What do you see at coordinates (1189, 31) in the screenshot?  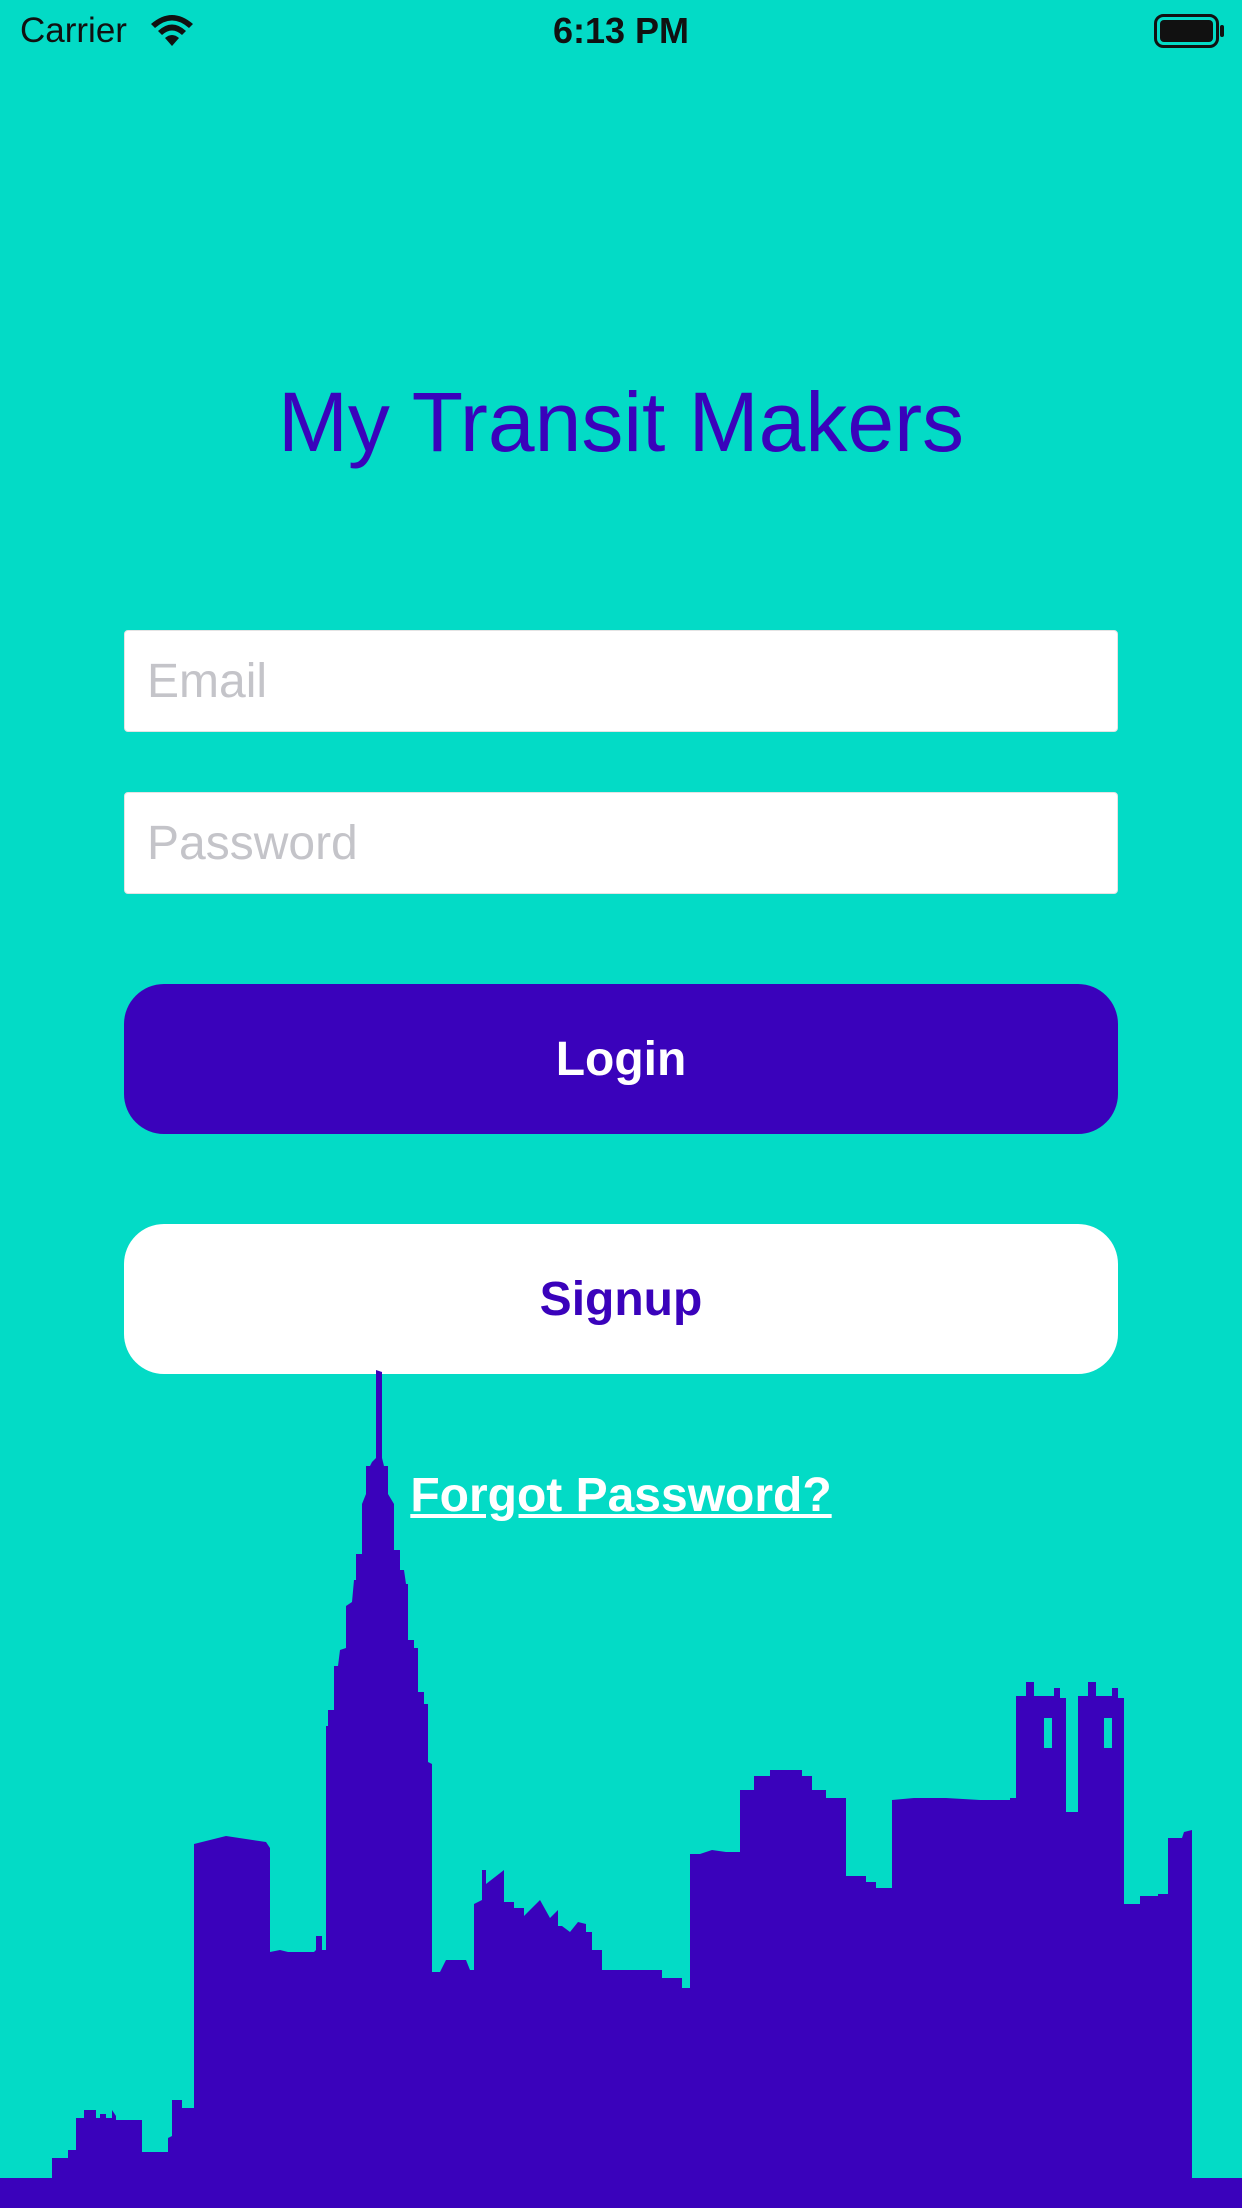 I see `battery-icon` at bounding box center [1189, 31].